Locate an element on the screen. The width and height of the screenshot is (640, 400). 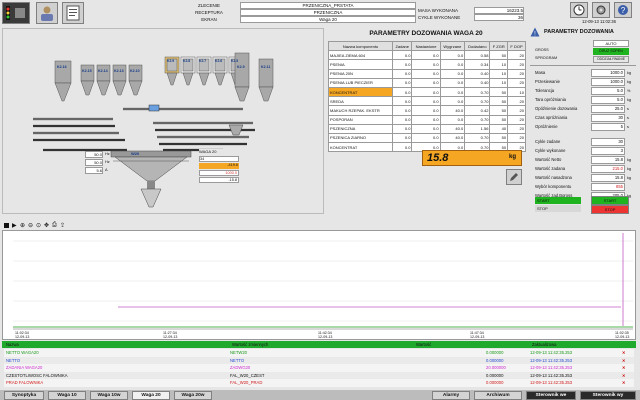
param-row: Wybór komponentu 855 is located at coordinates (583, 187).